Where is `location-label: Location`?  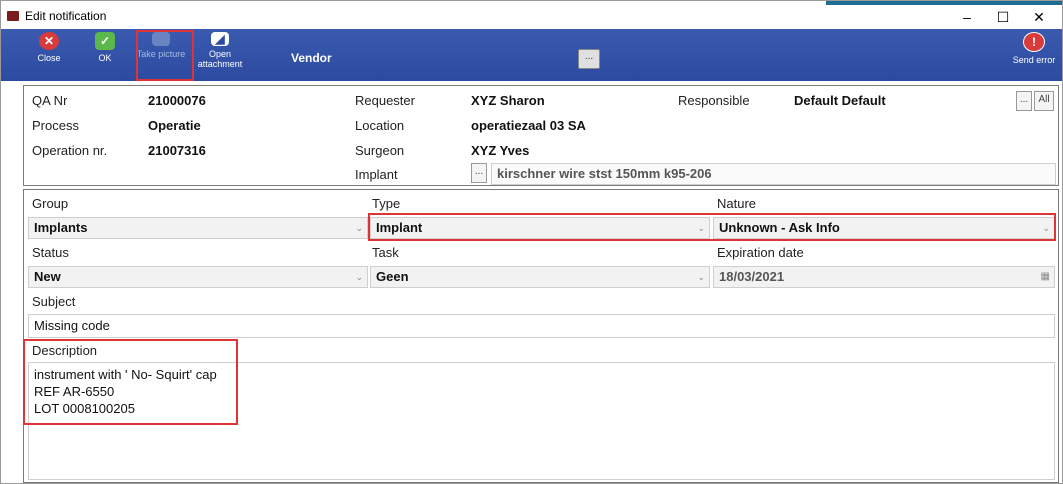 location-label: Location is located at coordinates (380, 125).